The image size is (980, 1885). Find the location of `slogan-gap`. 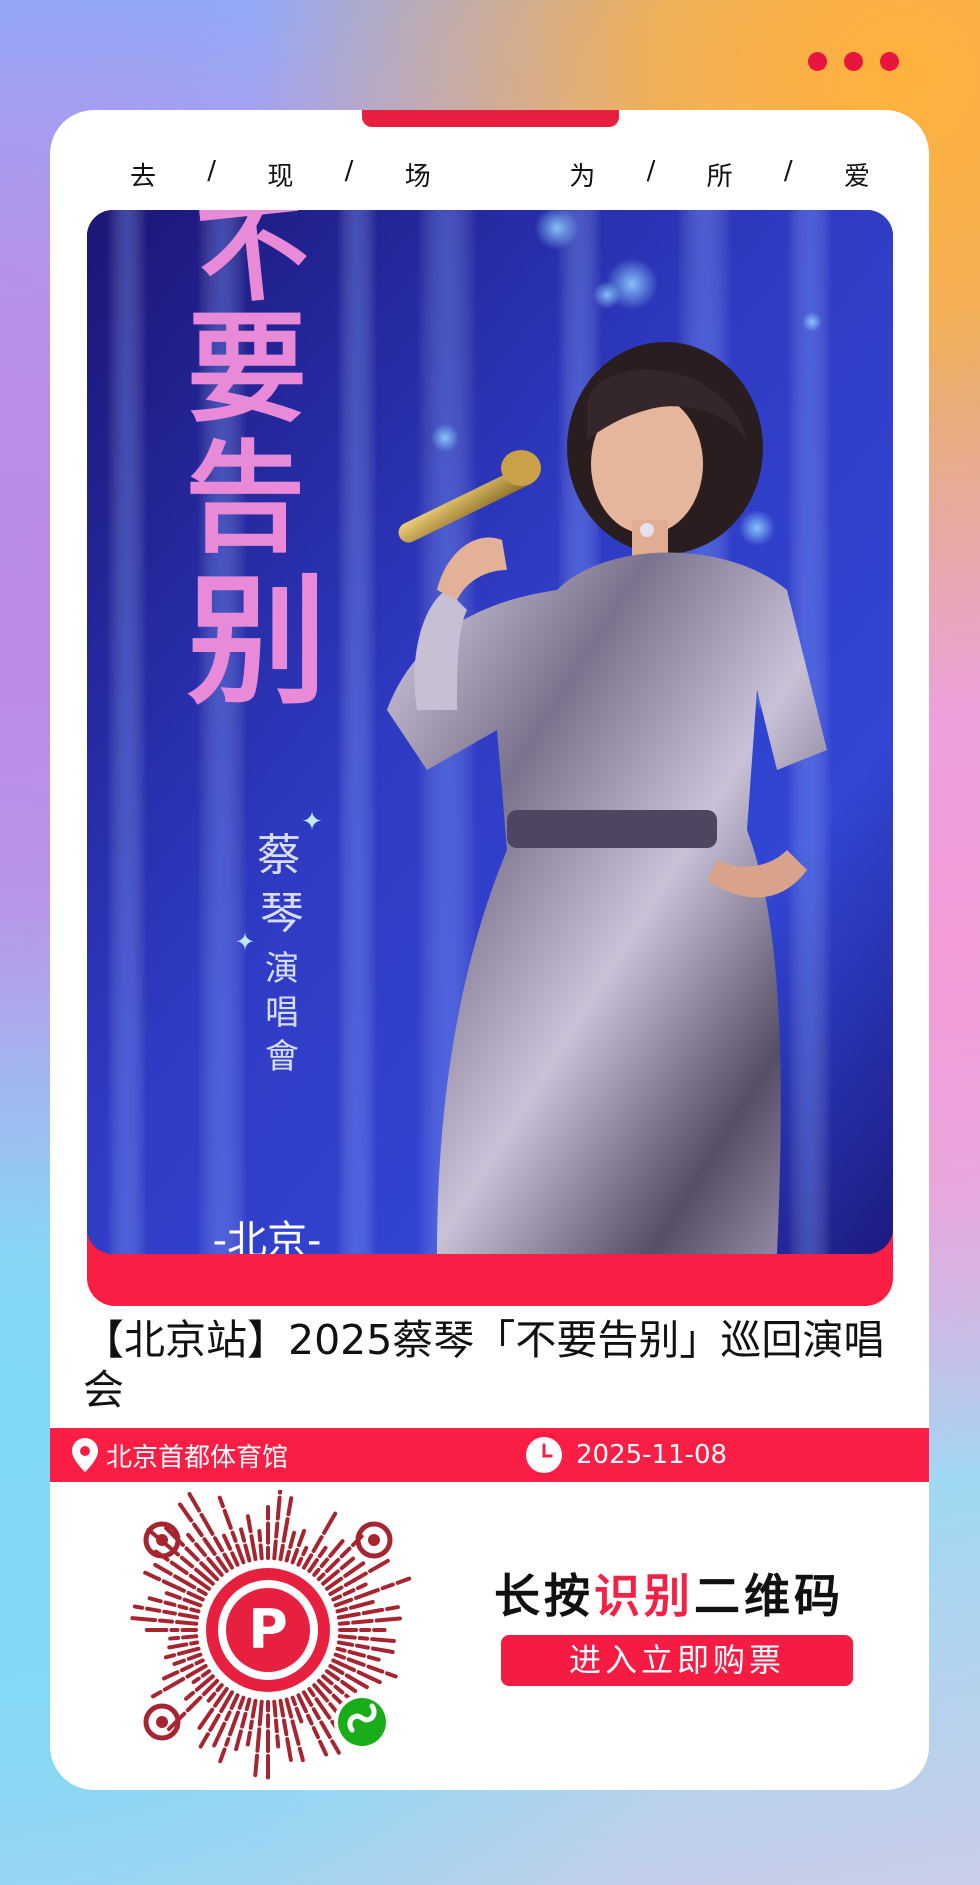

slogan-gap is located at coordinates (500, 174).